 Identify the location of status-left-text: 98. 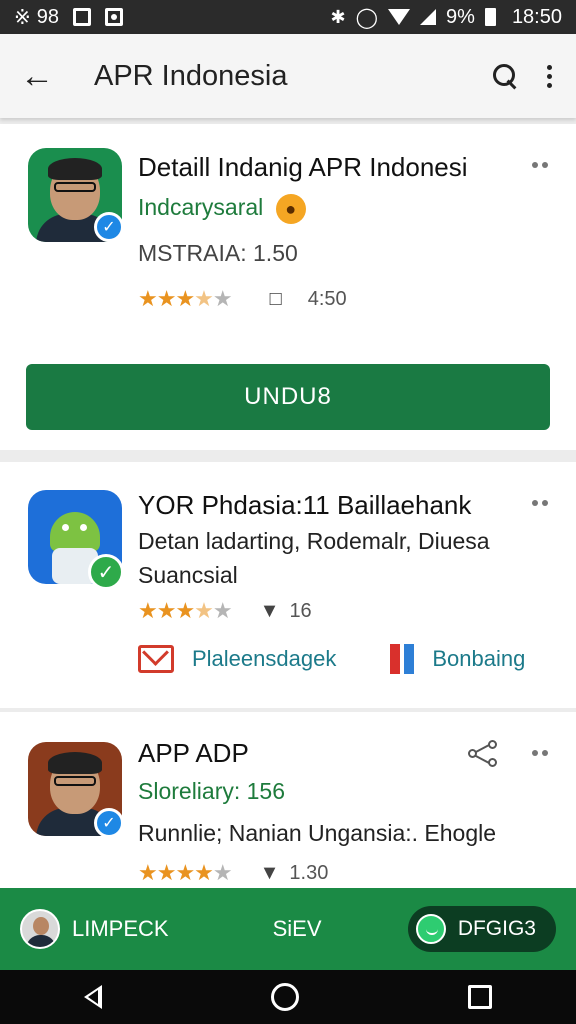
(48, 16).